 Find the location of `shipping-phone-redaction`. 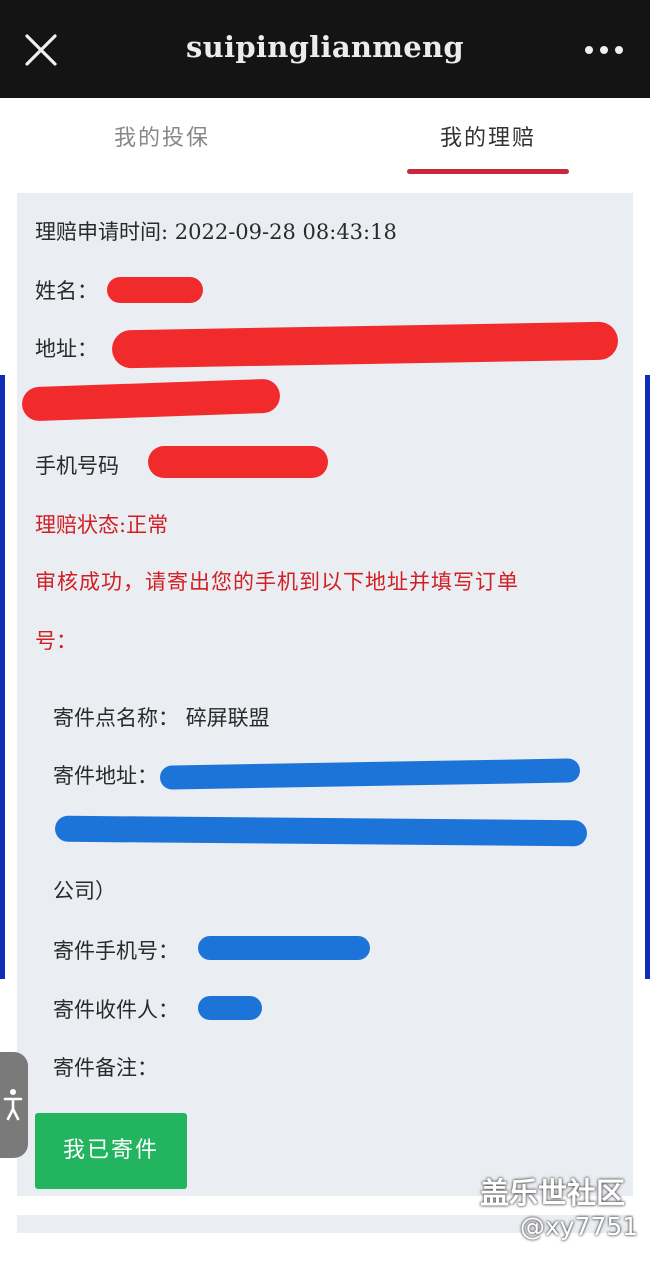

shipping-phone-redaction is located at coordinates (284, 948).